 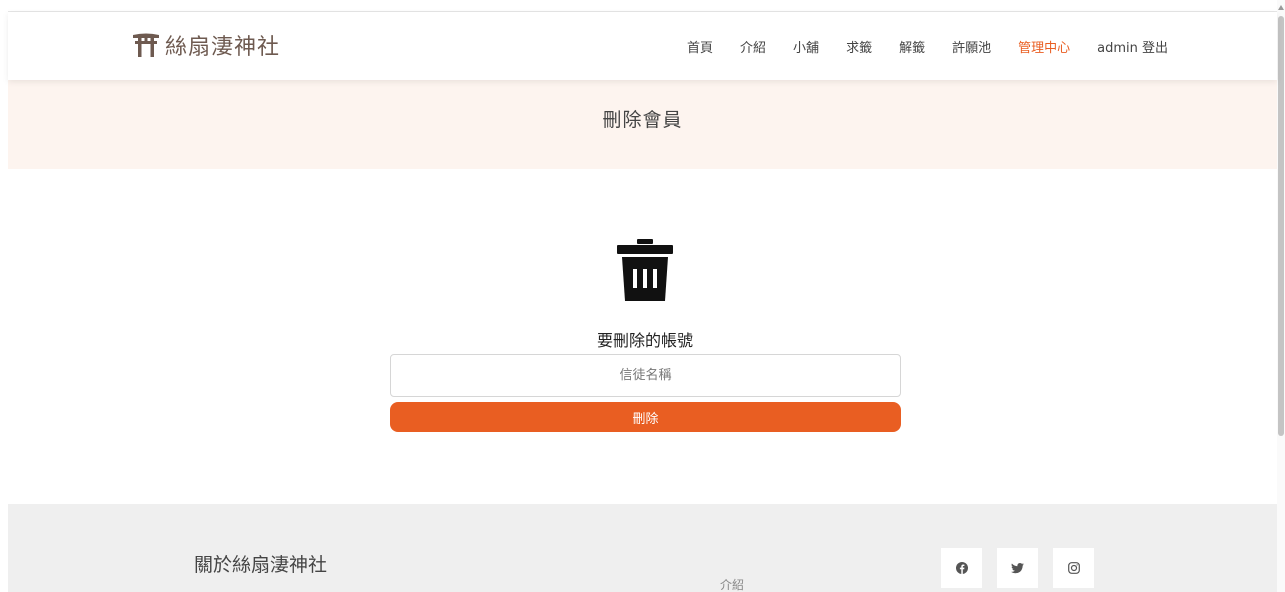 I want to click on footer-about-title: 關於絲扇淒神社, so click(x=261, y=565).